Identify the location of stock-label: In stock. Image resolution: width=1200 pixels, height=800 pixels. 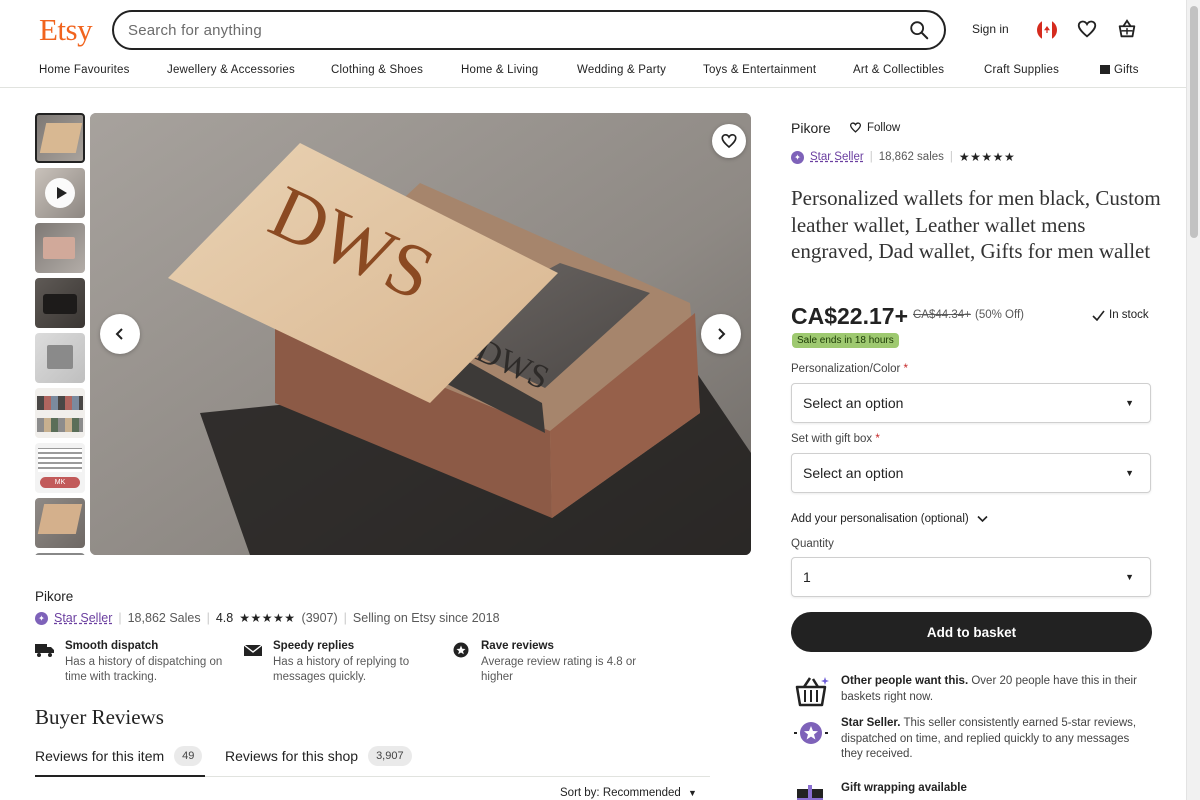
(1129, 315).